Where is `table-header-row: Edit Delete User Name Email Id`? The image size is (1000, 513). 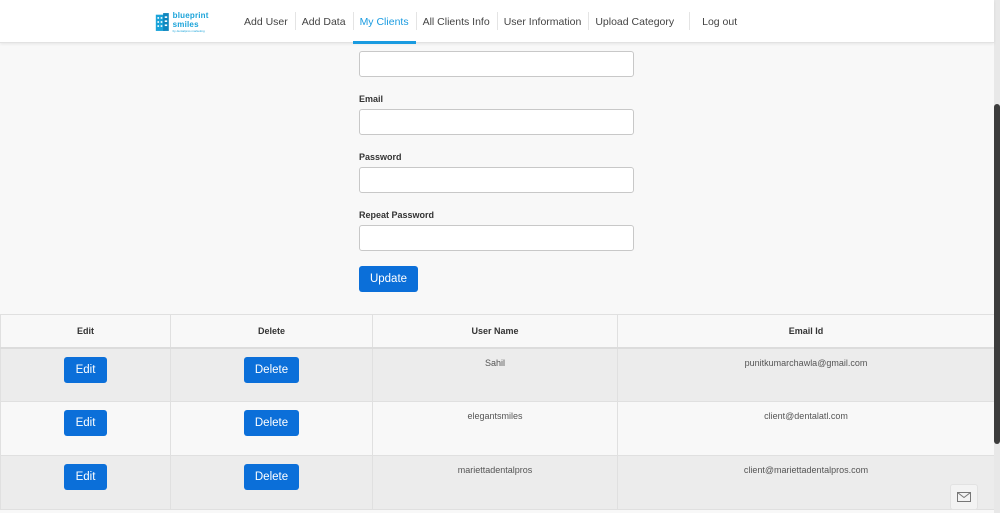 table-header-row: Edit Delete User Name Email Id is located at coordinates (497, 331).